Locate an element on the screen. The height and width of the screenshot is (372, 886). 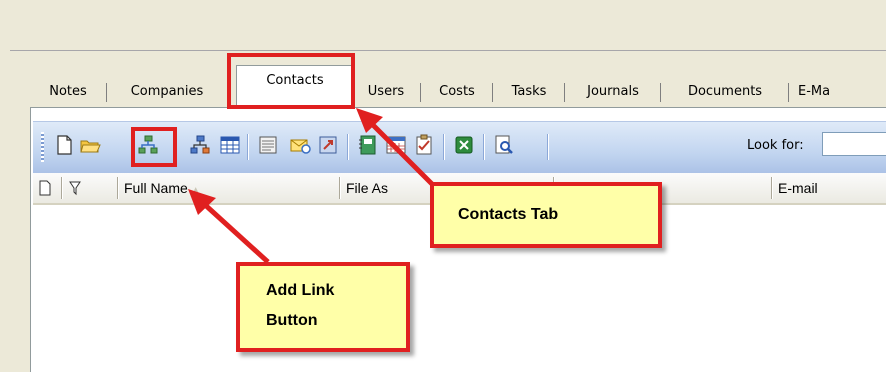
callout-text-line1: Add Link is located at coordinates (300, 290).